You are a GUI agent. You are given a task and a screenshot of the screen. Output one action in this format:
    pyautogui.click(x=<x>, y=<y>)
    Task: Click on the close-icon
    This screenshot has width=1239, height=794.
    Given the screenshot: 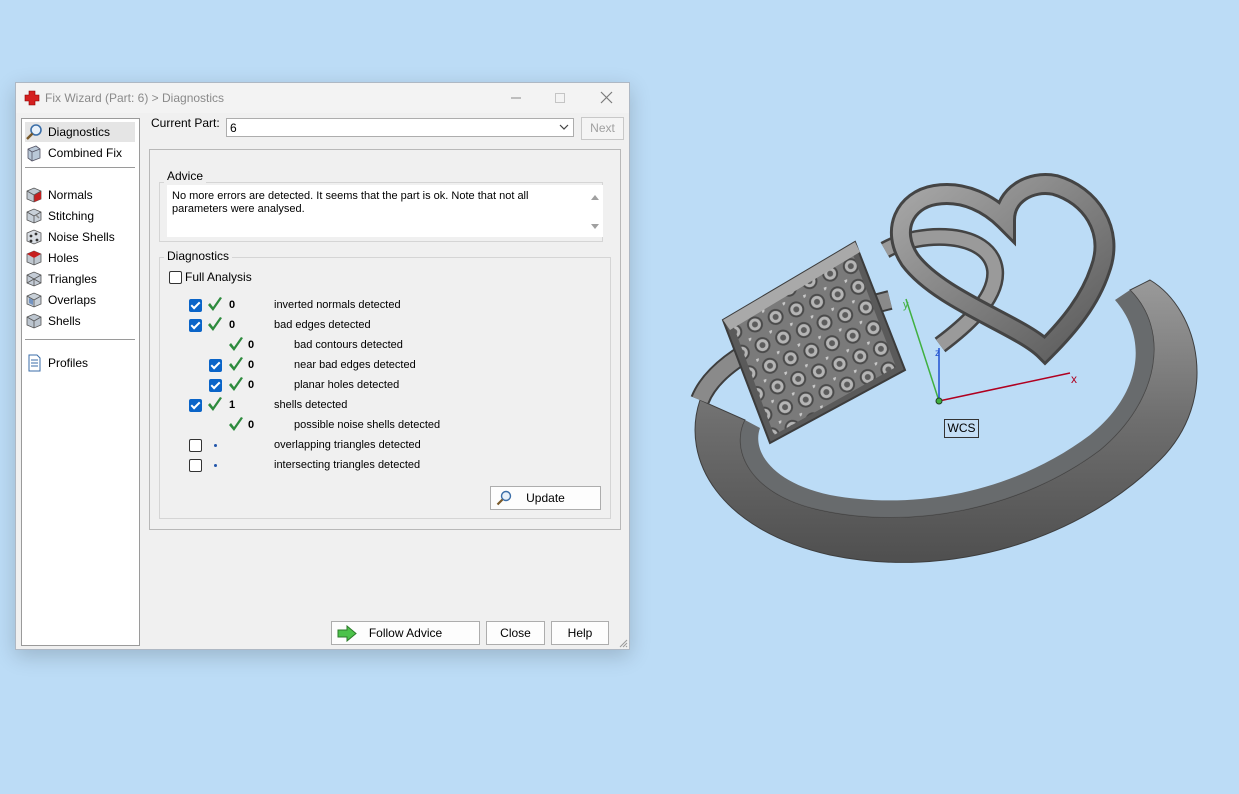 What is the action you would take?
    pyautogui.click(x=606, y=97)
    